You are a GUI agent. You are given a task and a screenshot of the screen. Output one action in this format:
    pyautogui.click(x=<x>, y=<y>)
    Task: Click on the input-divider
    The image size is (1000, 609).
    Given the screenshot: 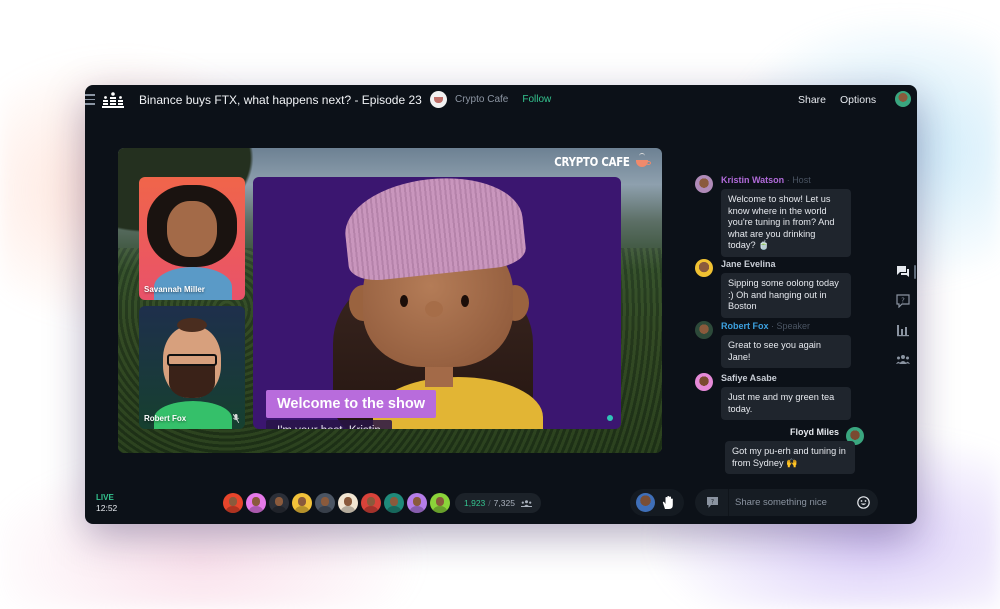 What is the action you would take?
    pyautogui.click(x=728, y=502)
    